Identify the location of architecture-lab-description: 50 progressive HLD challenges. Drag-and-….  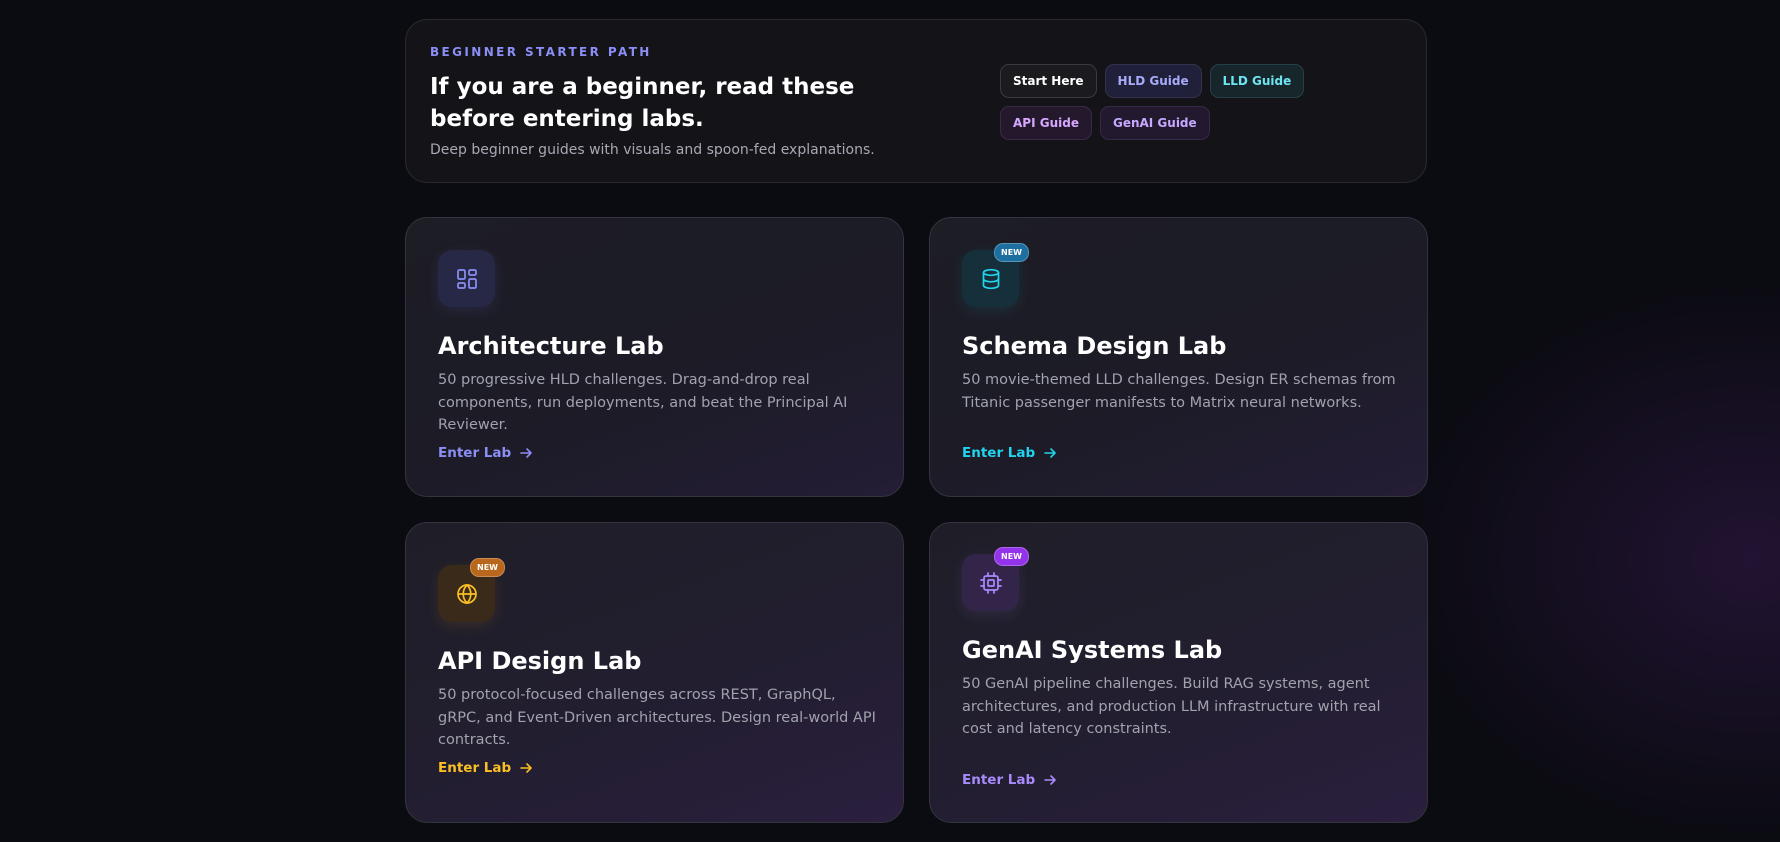
(643, 402).